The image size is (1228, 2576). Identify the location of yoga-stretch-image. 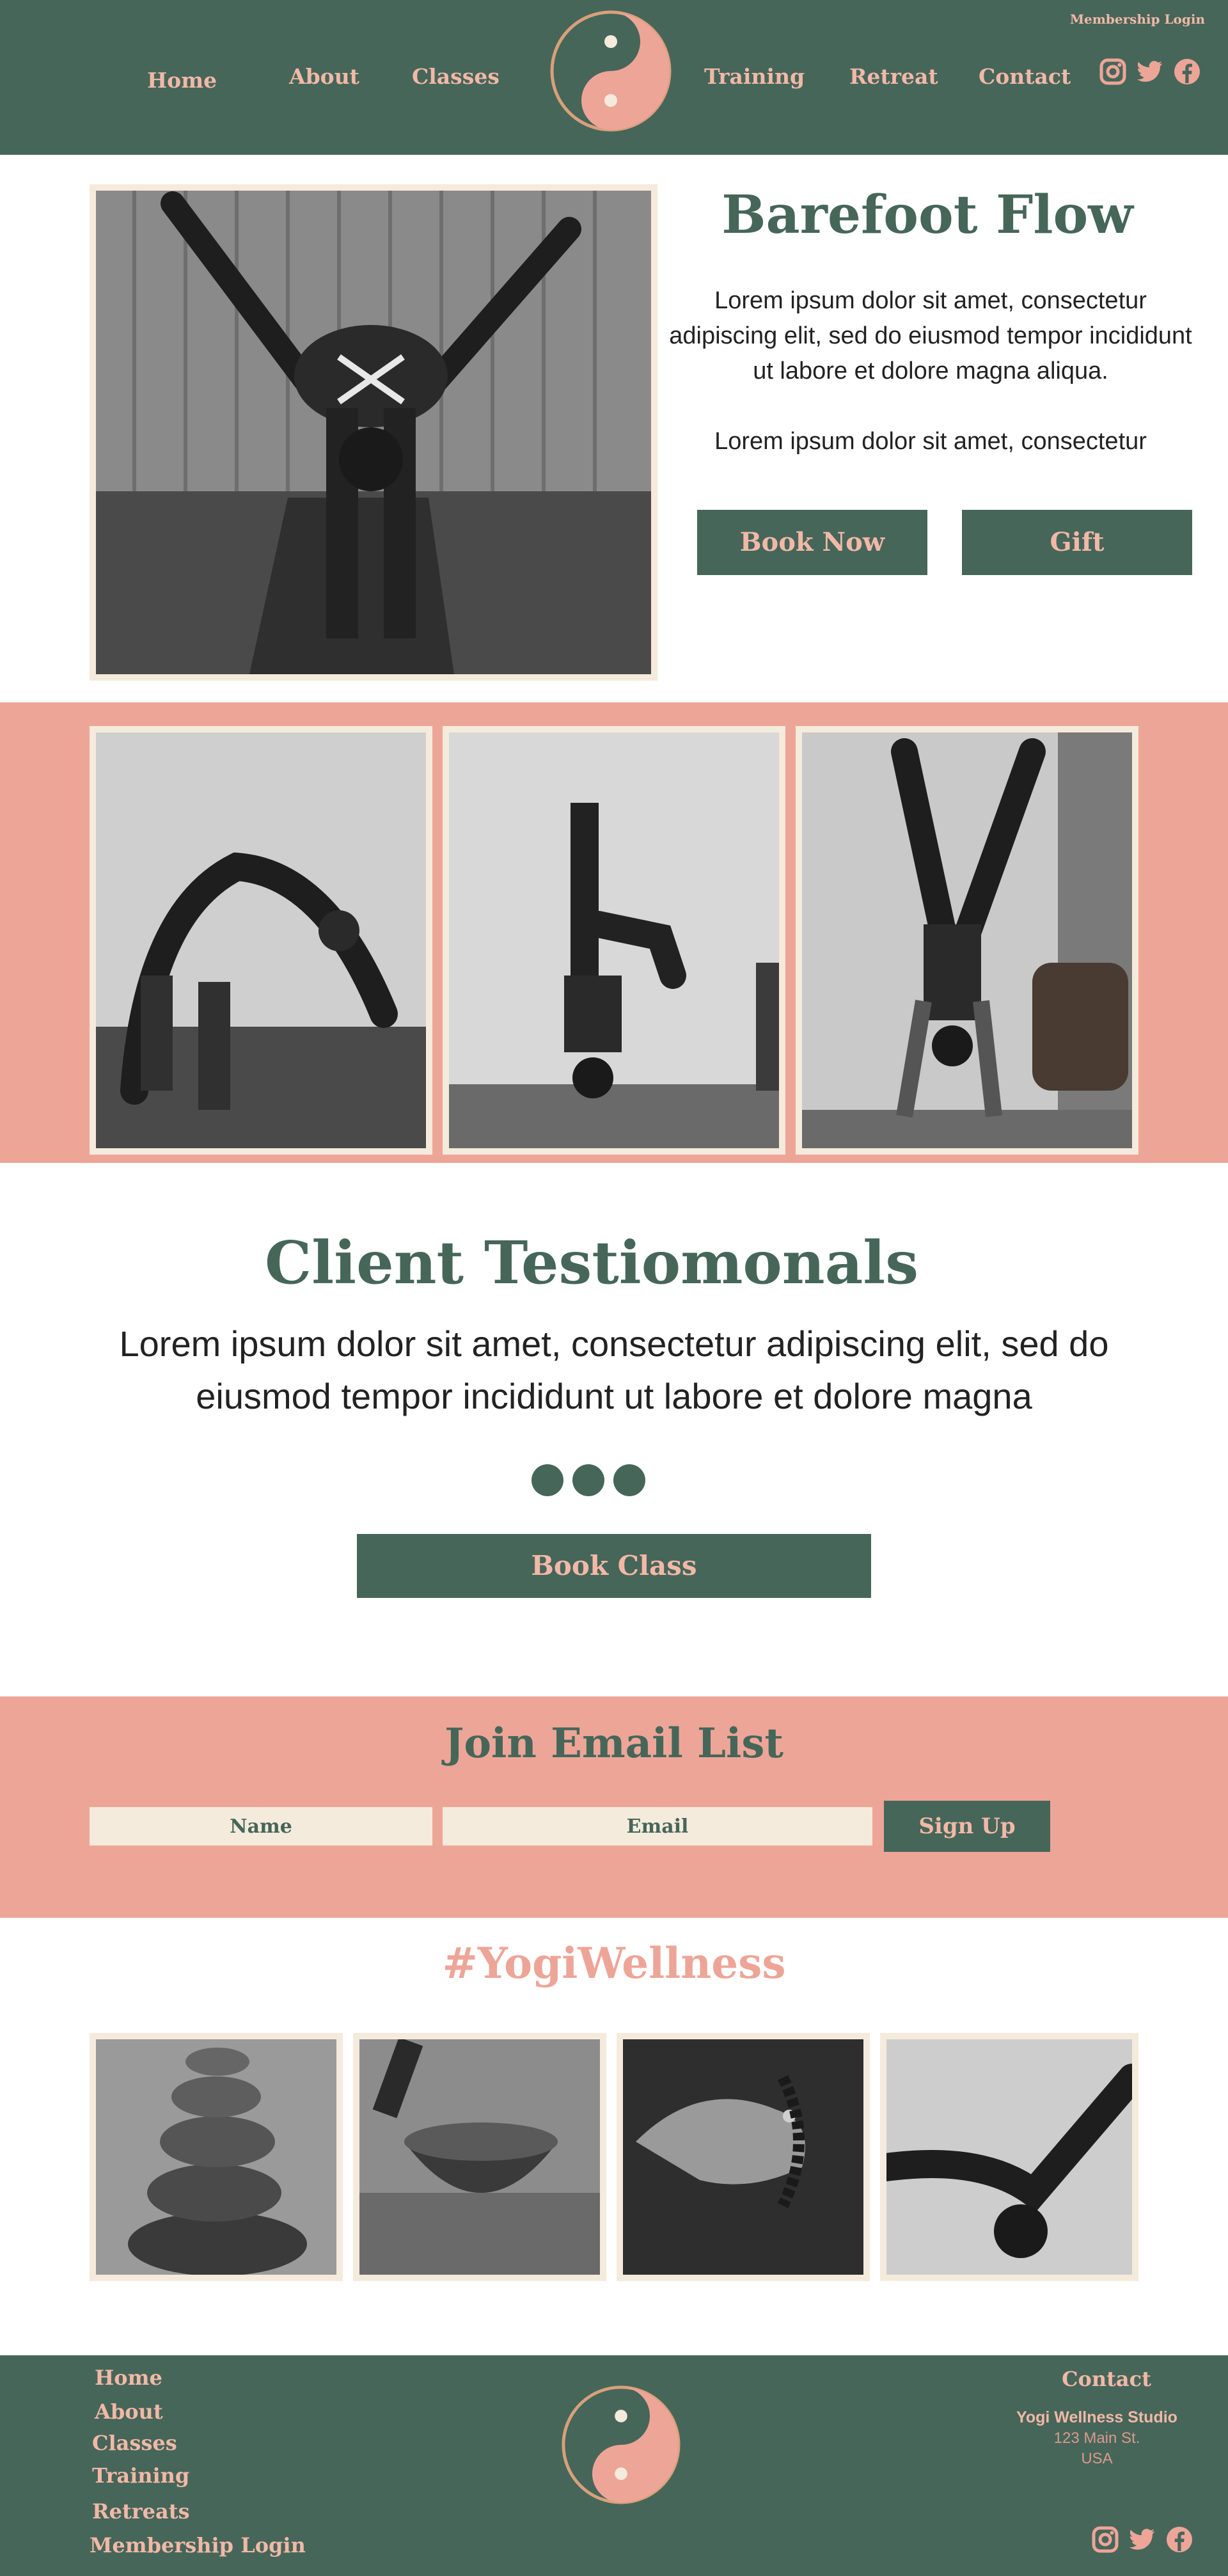
(1009, 2157).